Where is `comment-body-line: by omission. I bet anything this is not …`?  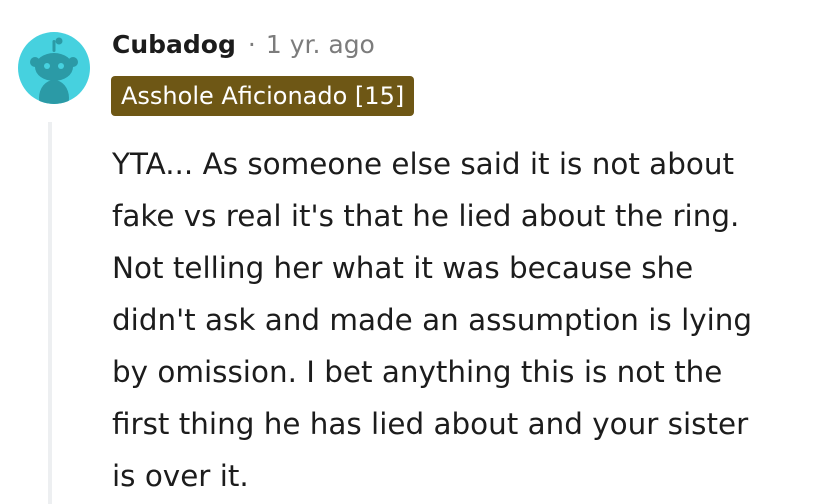 comment-body-line: by omission. I bet anything this is not … is located at coordinates (417, 372).